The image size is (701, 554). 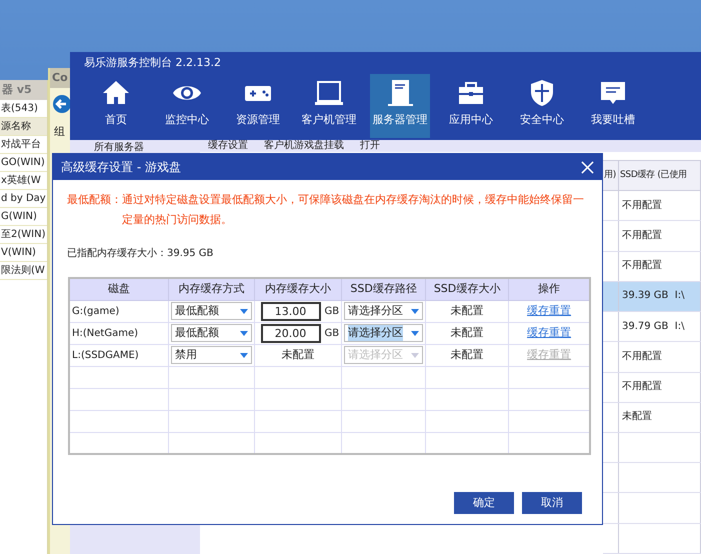 I want to click on dialog-title: 高级缓存设置 - 游戏盘, so click(x=121, y=167).